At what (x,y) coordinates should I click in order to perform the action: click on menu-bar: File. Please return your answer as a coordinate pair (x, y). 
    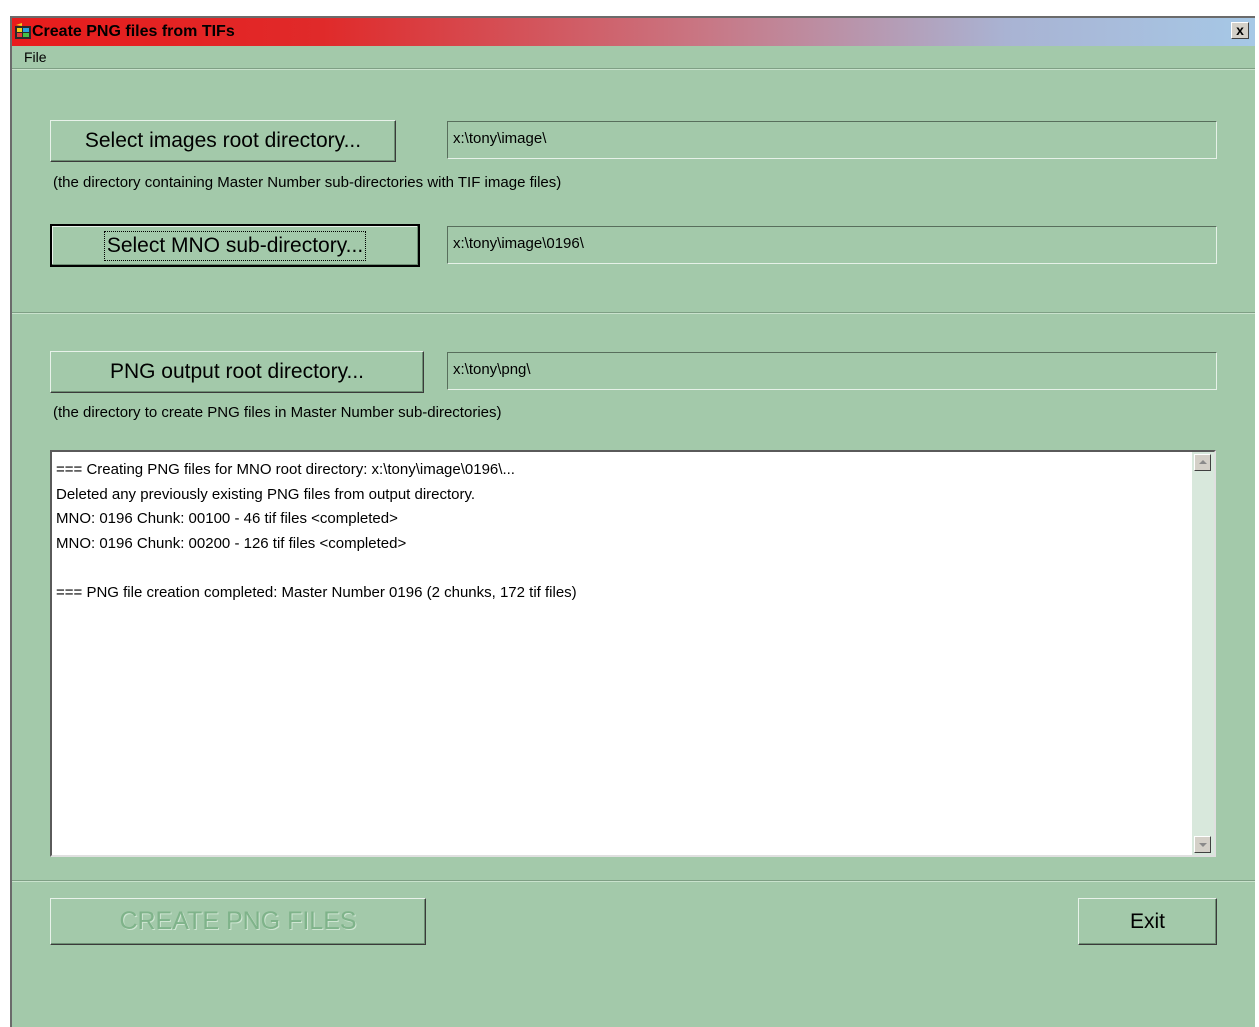
    Looking at the image, I should click on (633, 57).